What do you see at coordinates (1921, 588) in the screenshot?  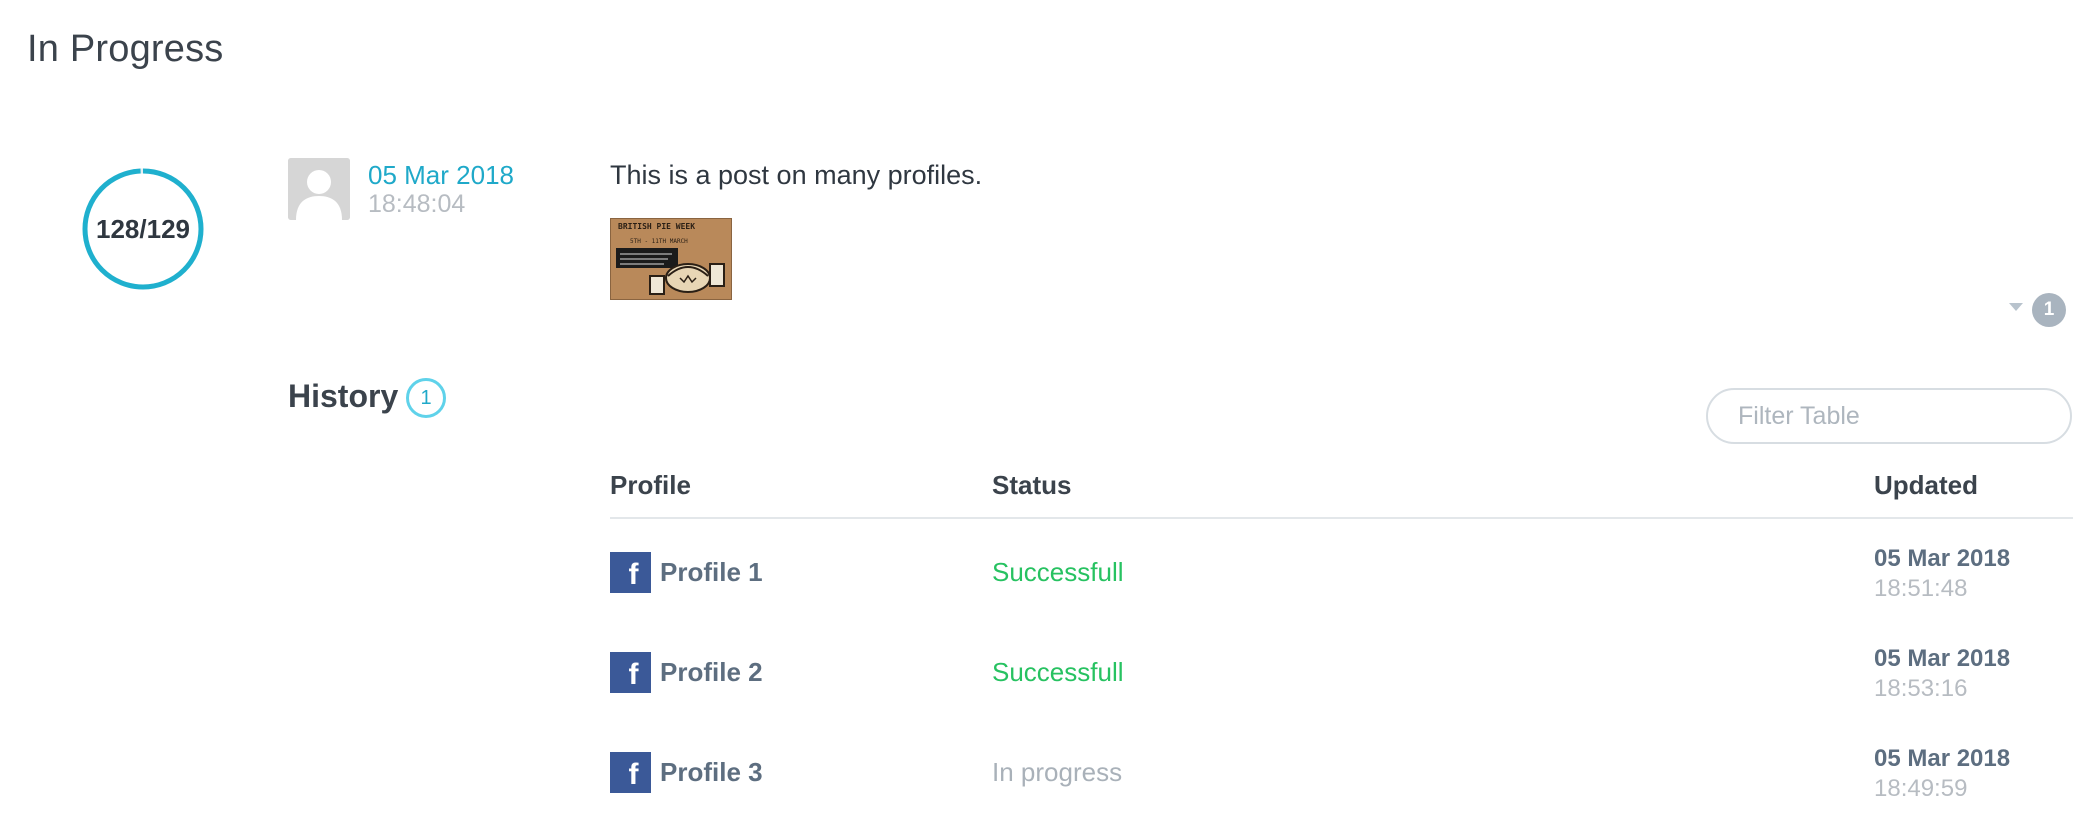 I see `updated-time: 18:51:48` at bounding box center [1921, 588].